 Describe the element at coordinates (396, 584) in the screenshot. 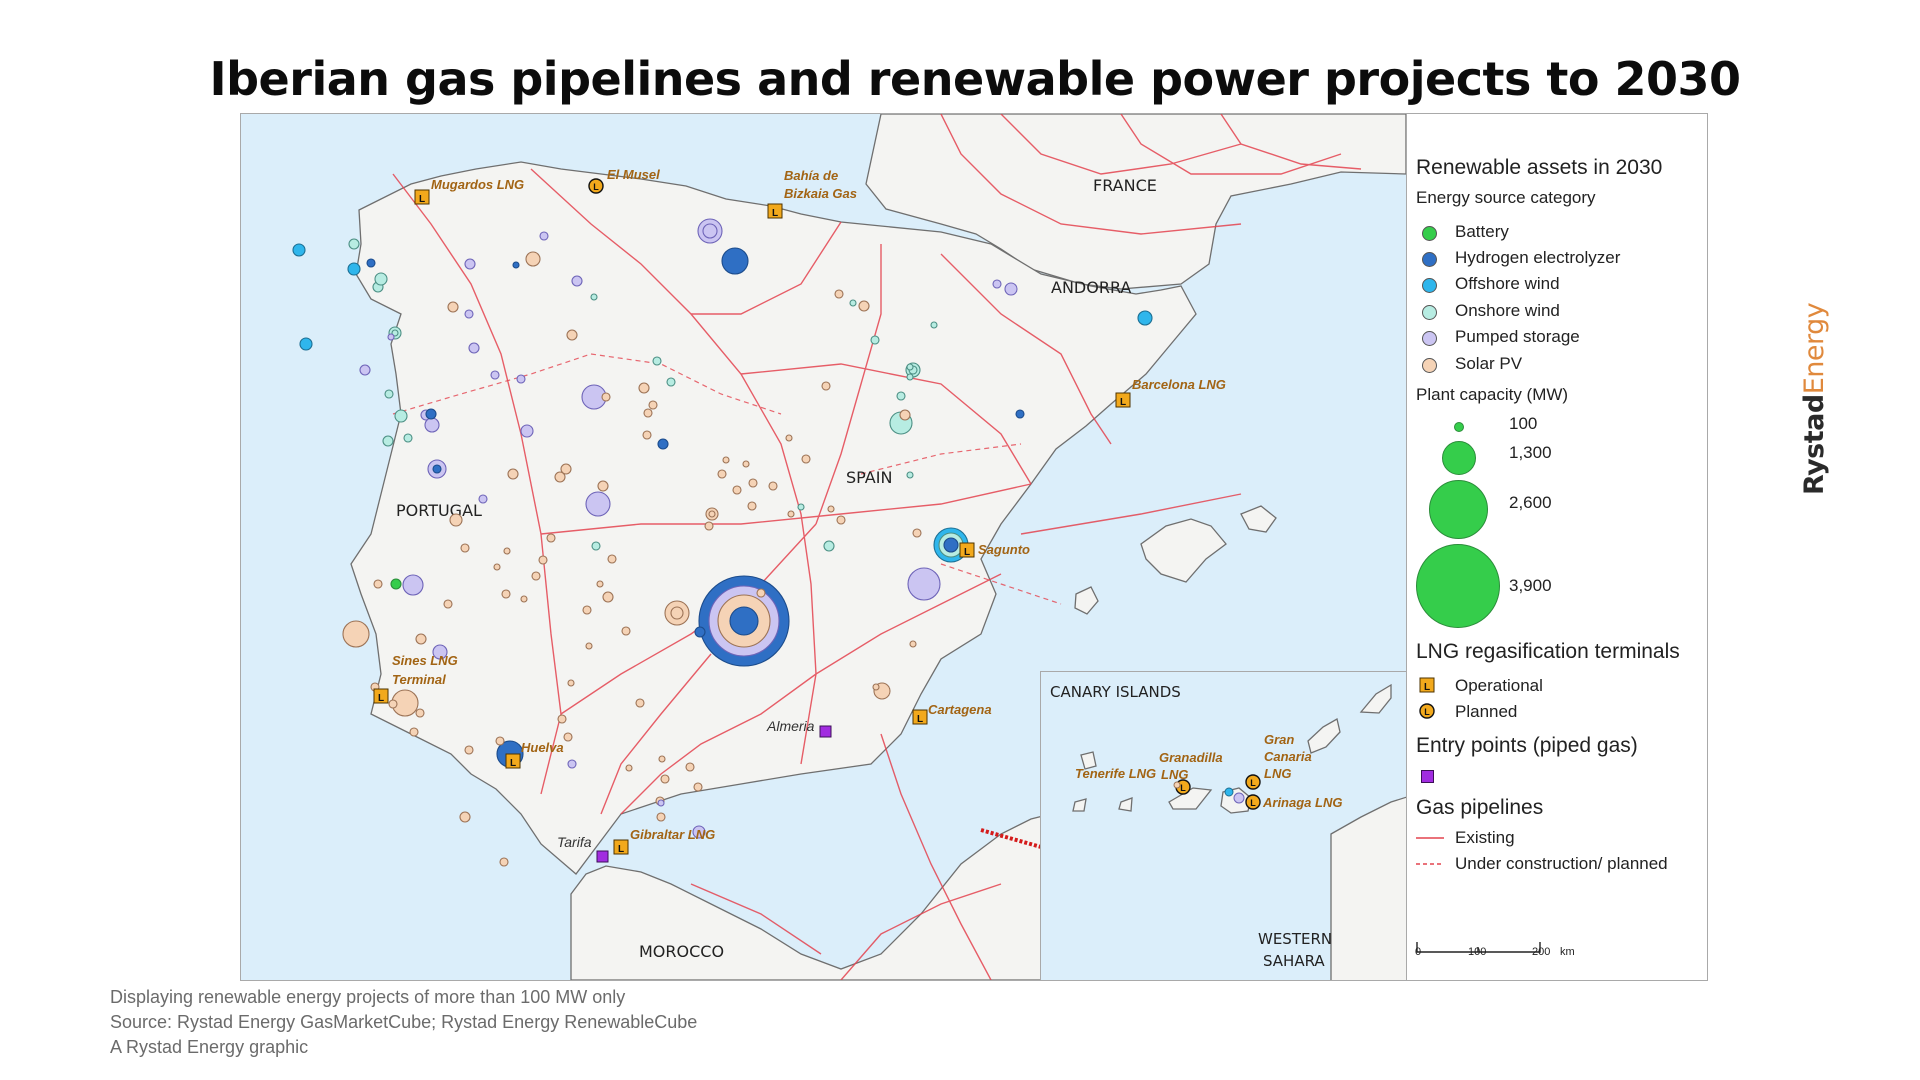

I see `project-battery` at that location.